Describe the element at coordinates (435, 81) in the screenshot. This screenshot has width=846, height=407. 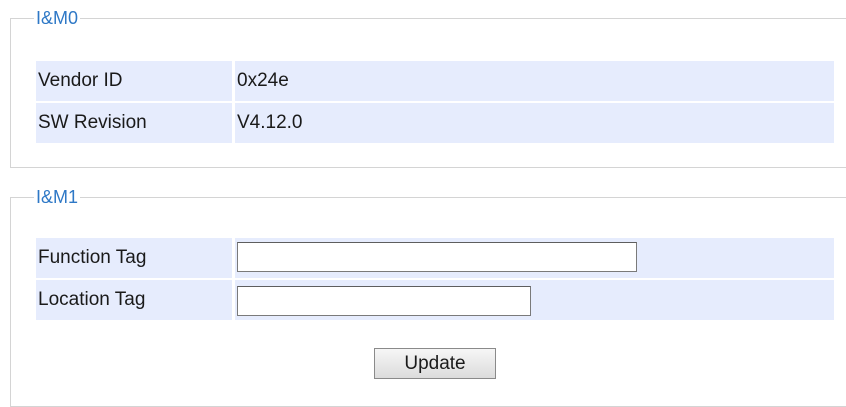
I see `vendor-id-row: Vendor ID 0x24e` at that location.